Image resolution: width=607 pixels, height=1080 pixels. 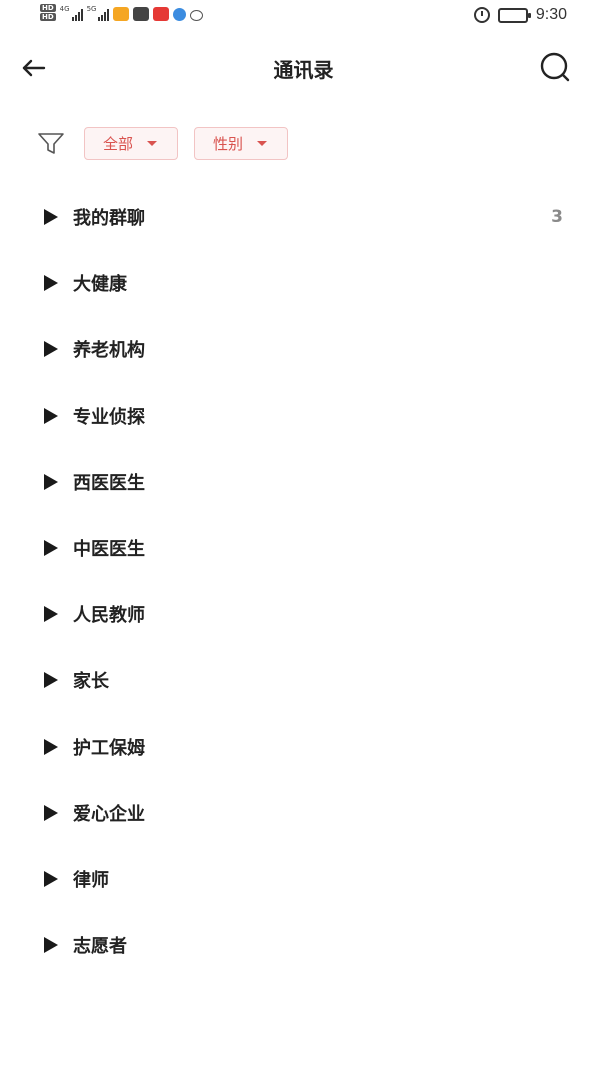 I want to click on search-icon, so click(x=555, y=67).